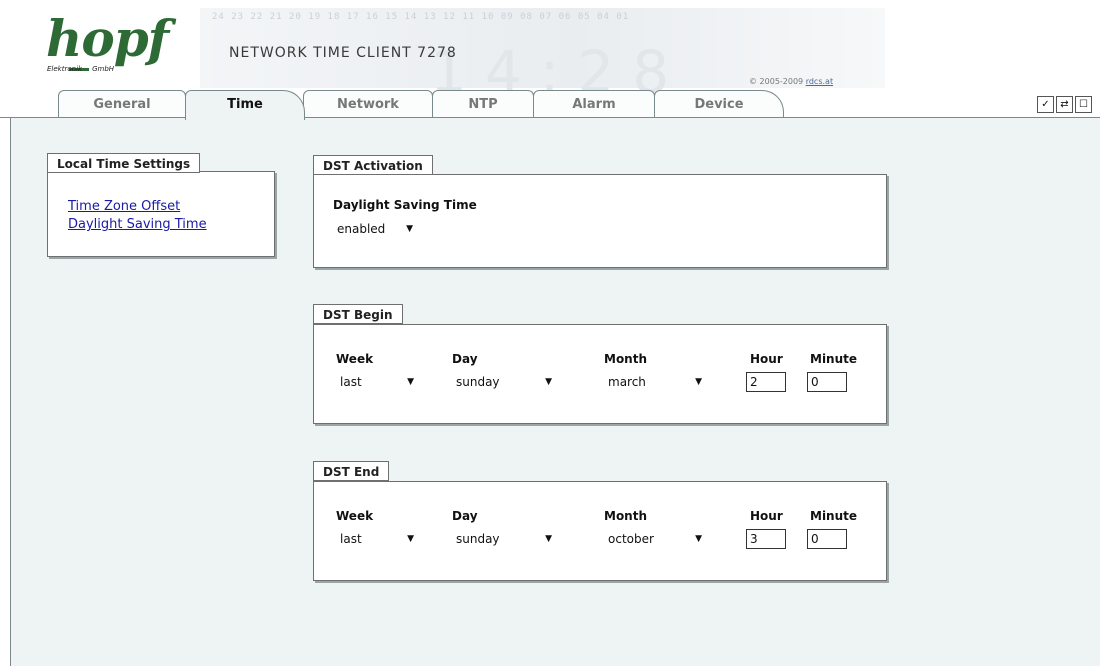  I want to click on begin-day-label: Day, so click(465, 359).